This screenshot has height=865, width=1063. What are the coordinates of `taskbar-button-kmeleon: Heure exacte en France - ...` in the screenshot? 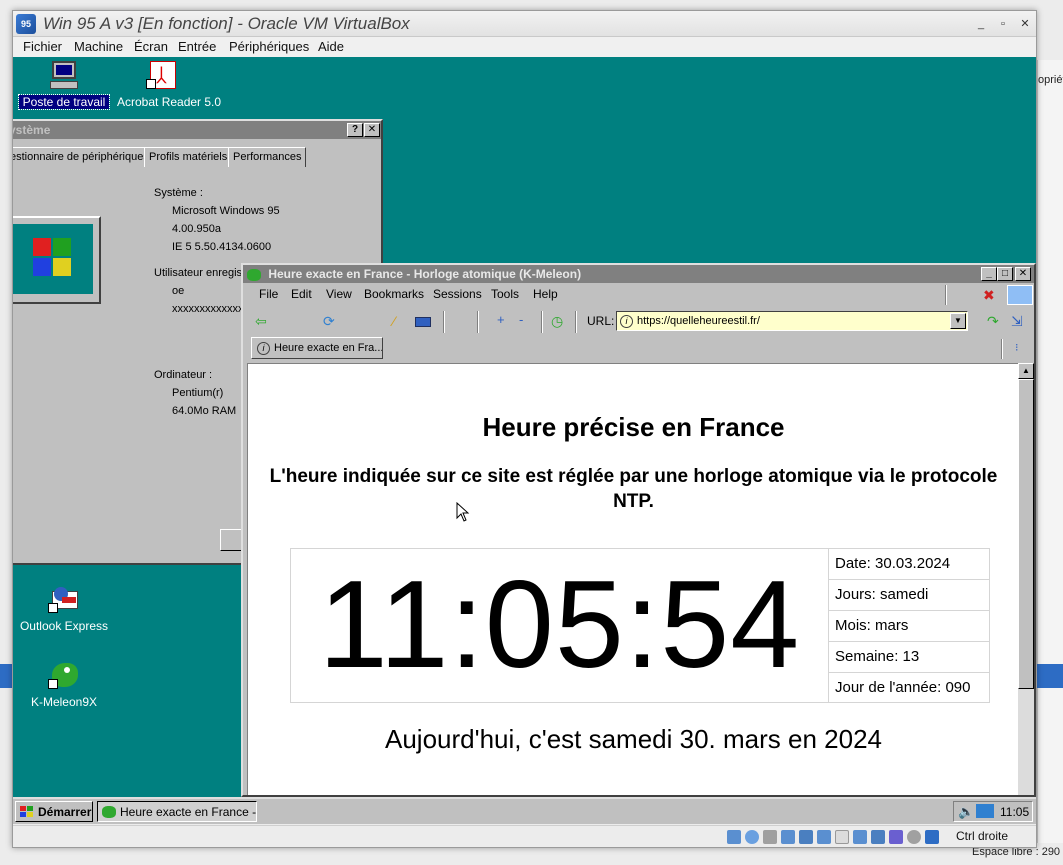 It's located at (177, 811).